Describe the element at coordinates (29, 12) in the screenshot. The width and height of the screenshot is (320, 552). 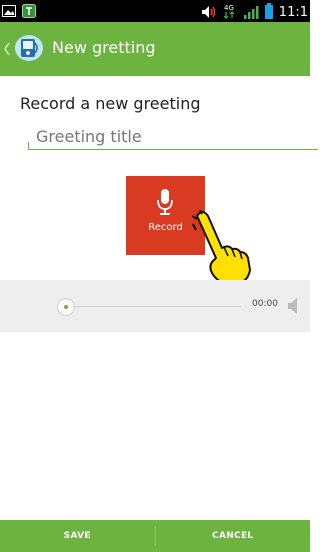
I see `notification-app-icon` at that location.